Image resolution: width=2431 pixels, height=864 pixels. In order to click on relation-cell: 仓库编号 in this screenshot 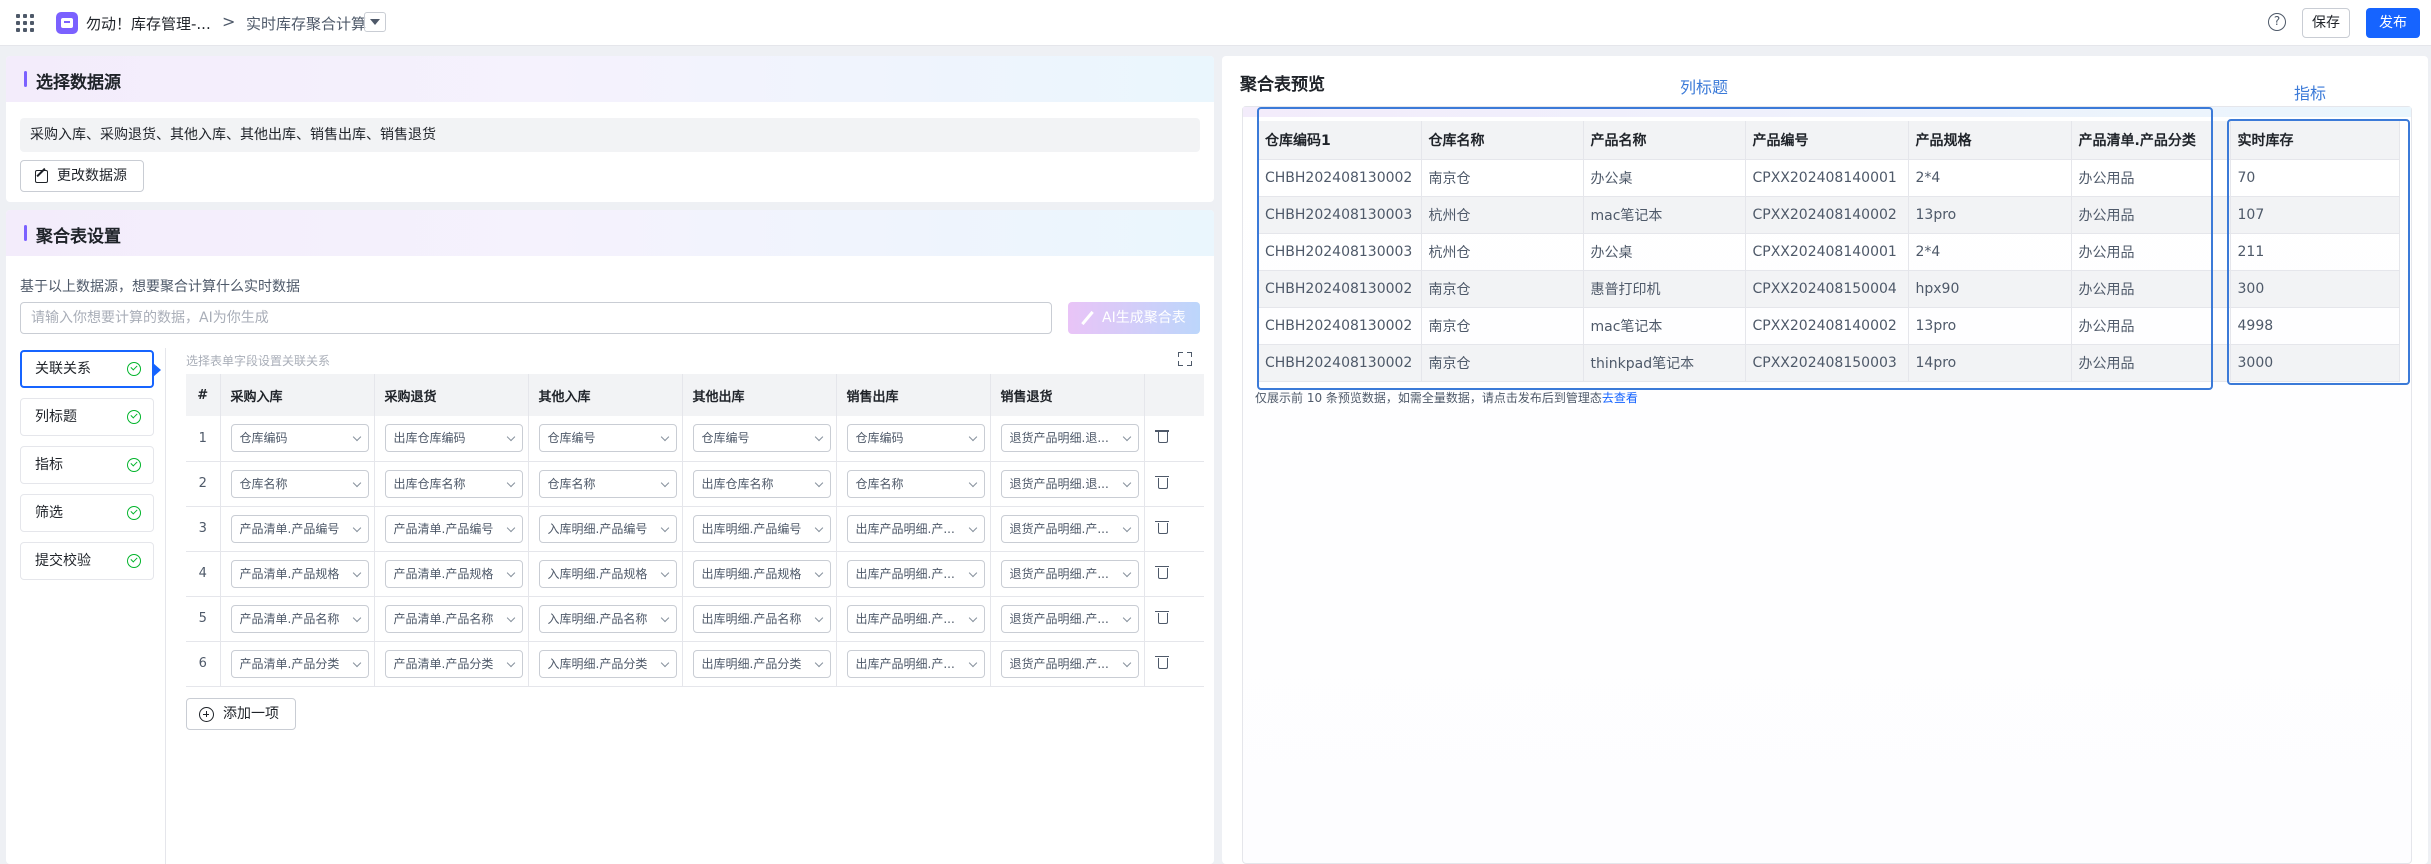, I will do `click(759, 439)`.